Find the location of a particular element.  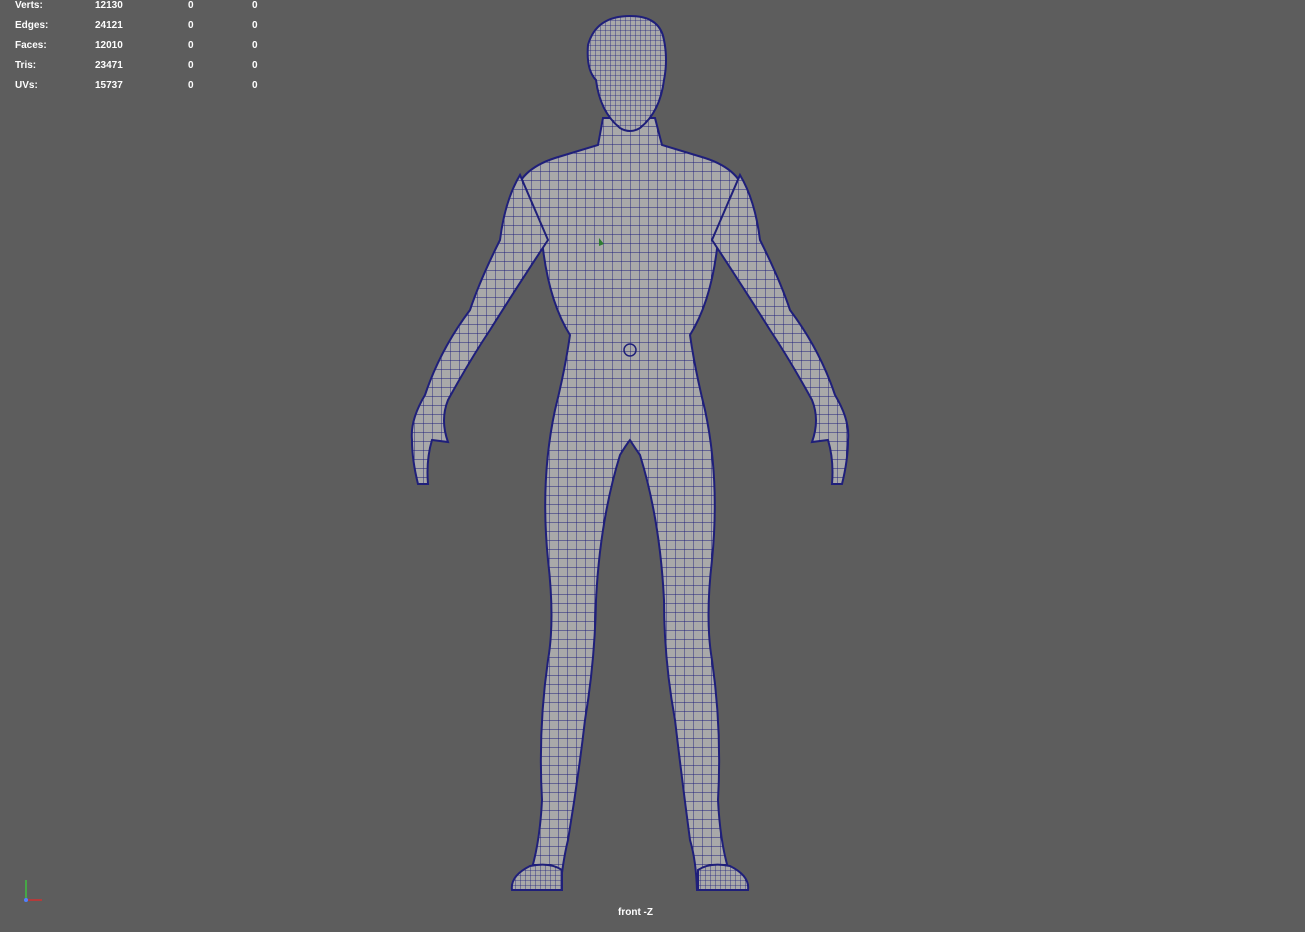

hud-label: Edges: is located at coordinates (32, 25).